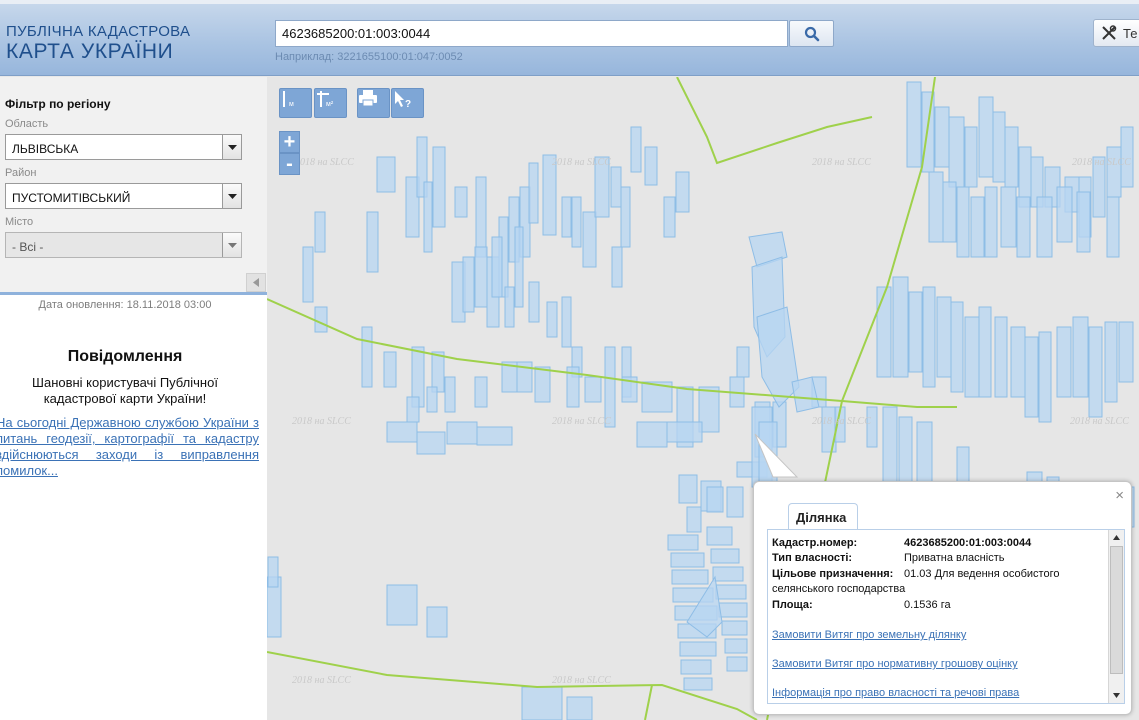 The width and height of the screenshot is (1139, 720). Describe the element at coordinates (289, 142) in the screenshot. I see `zoom-in-button: +` at that location.